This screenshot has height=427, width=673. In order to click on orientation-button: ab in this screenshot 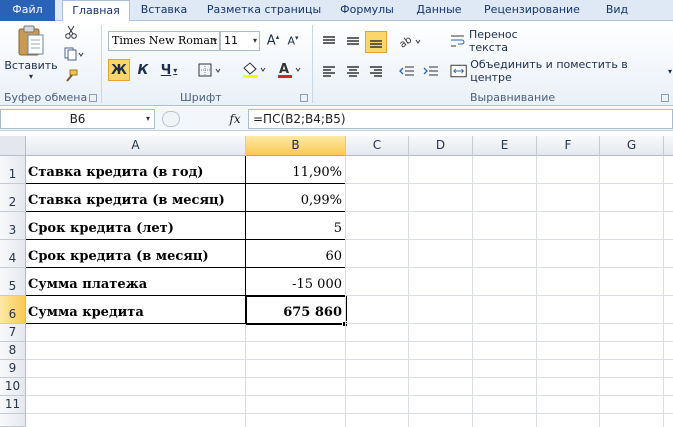, I will do `click(411, 41)`.